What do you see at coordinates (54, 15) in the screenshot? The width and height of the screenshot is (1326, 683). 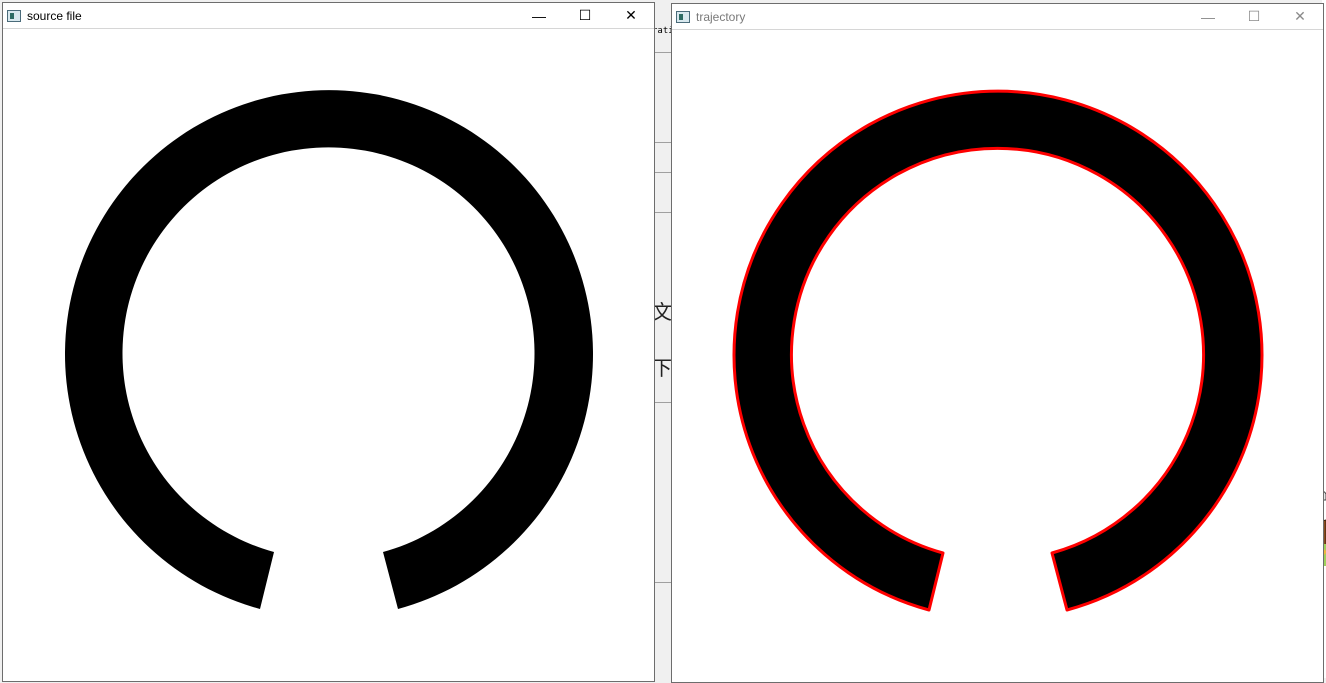 I see `window-title: source file` at bounding box center [54, 15].